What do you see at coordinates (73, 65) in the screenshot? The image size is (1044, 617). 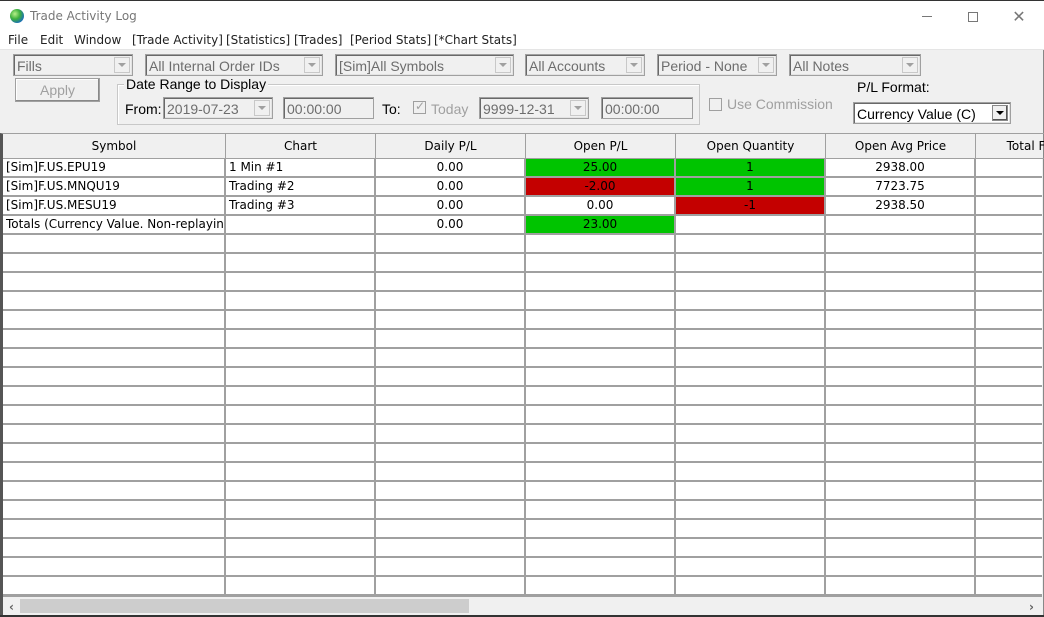 I see `fills-type-select: Fills` at bounding box center [73, 65].